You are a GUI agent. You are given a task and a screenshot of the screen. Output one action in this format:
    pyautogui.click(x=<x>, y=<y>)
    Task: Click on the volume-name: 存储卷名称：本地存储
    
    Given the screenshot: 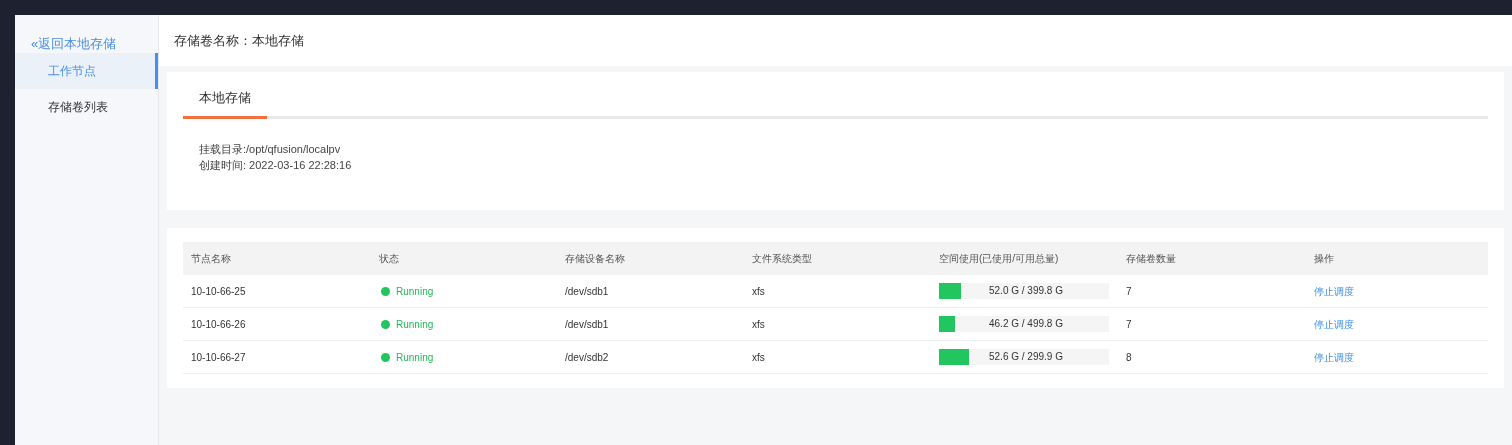 What is the action you would take?
    pyautogui.click(x=239, y=40)
    